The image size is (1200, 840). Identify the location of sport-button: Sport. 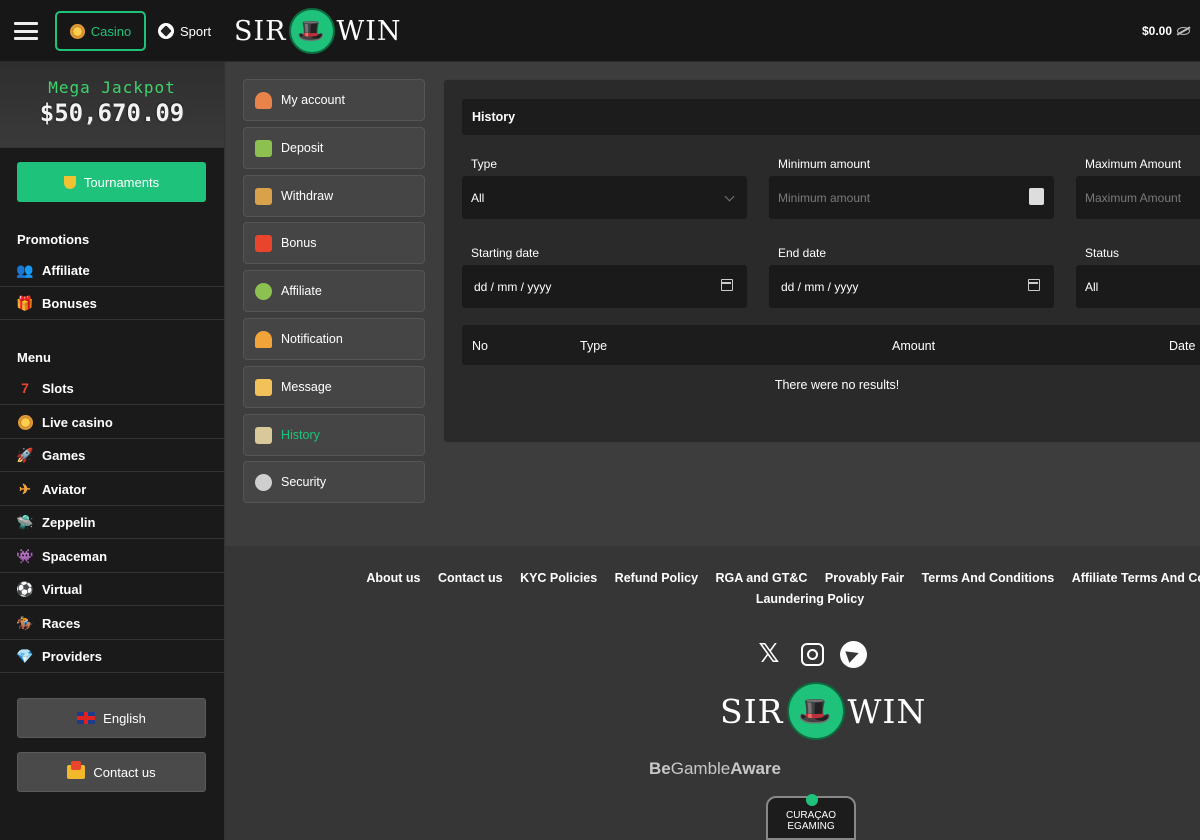
(184, 31).